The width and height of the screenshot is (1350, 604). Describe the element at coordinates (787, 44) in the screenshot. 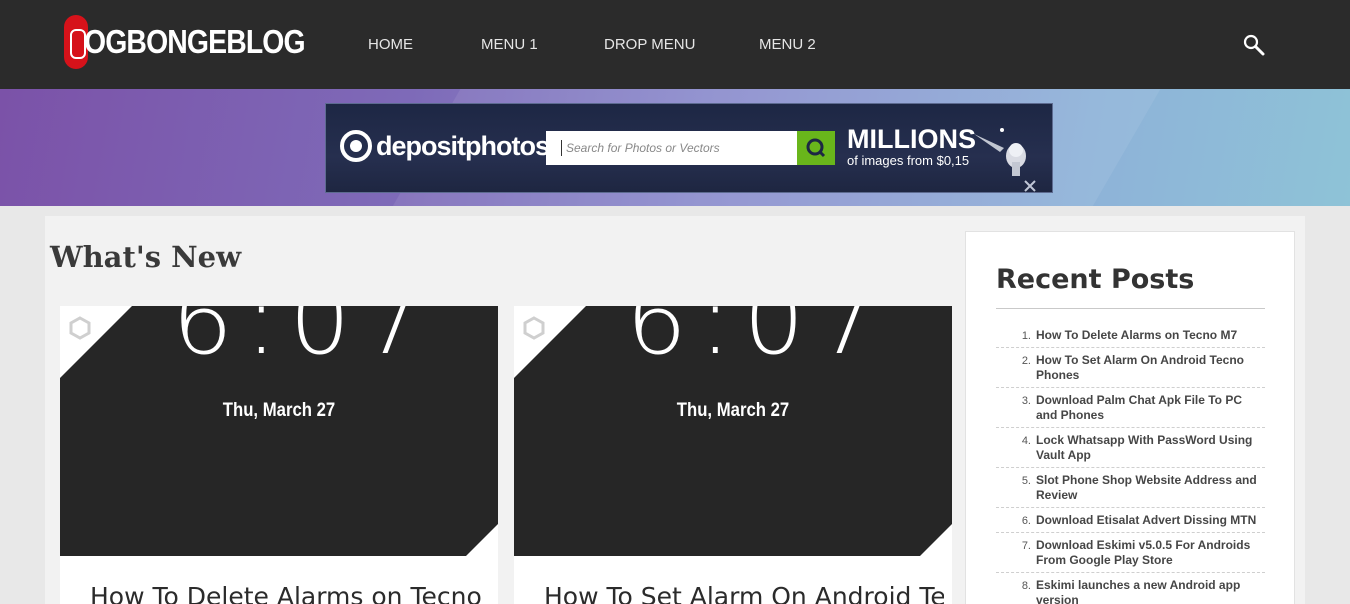

I see `nav-menu-2: MENU 2` at that location.